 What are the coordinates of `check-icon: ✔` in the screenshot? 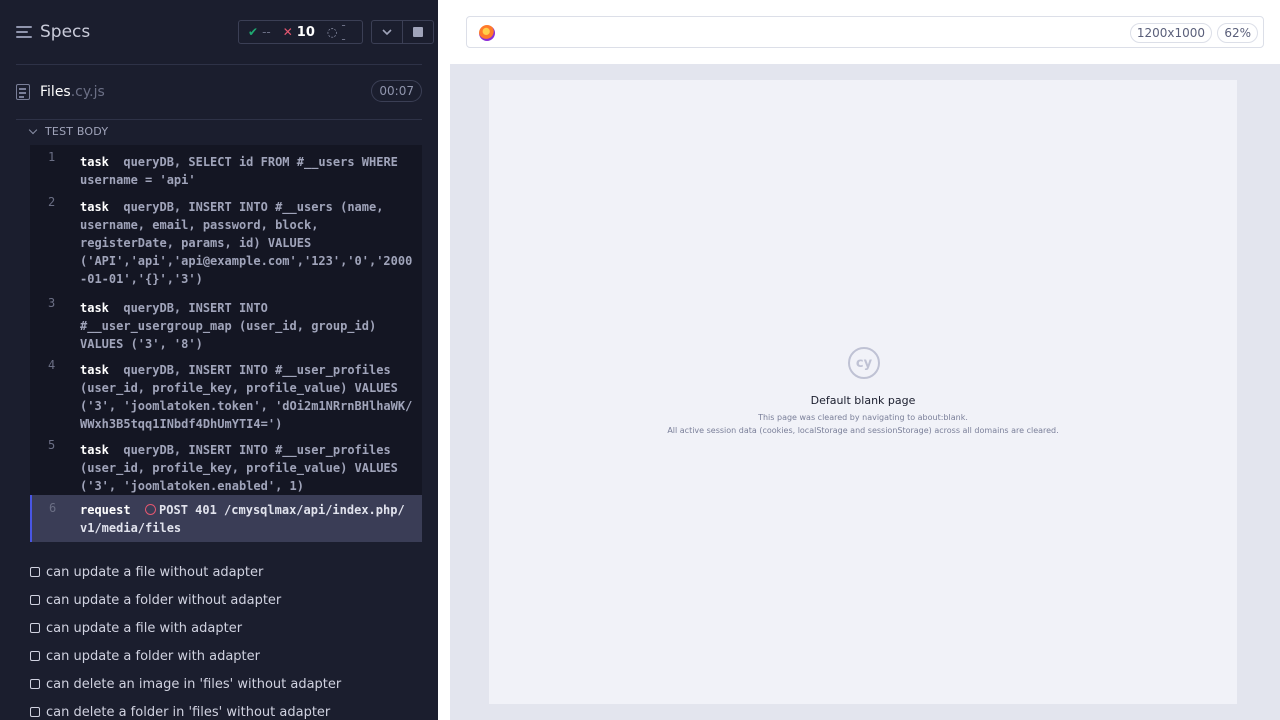 It's located at (253, 32).